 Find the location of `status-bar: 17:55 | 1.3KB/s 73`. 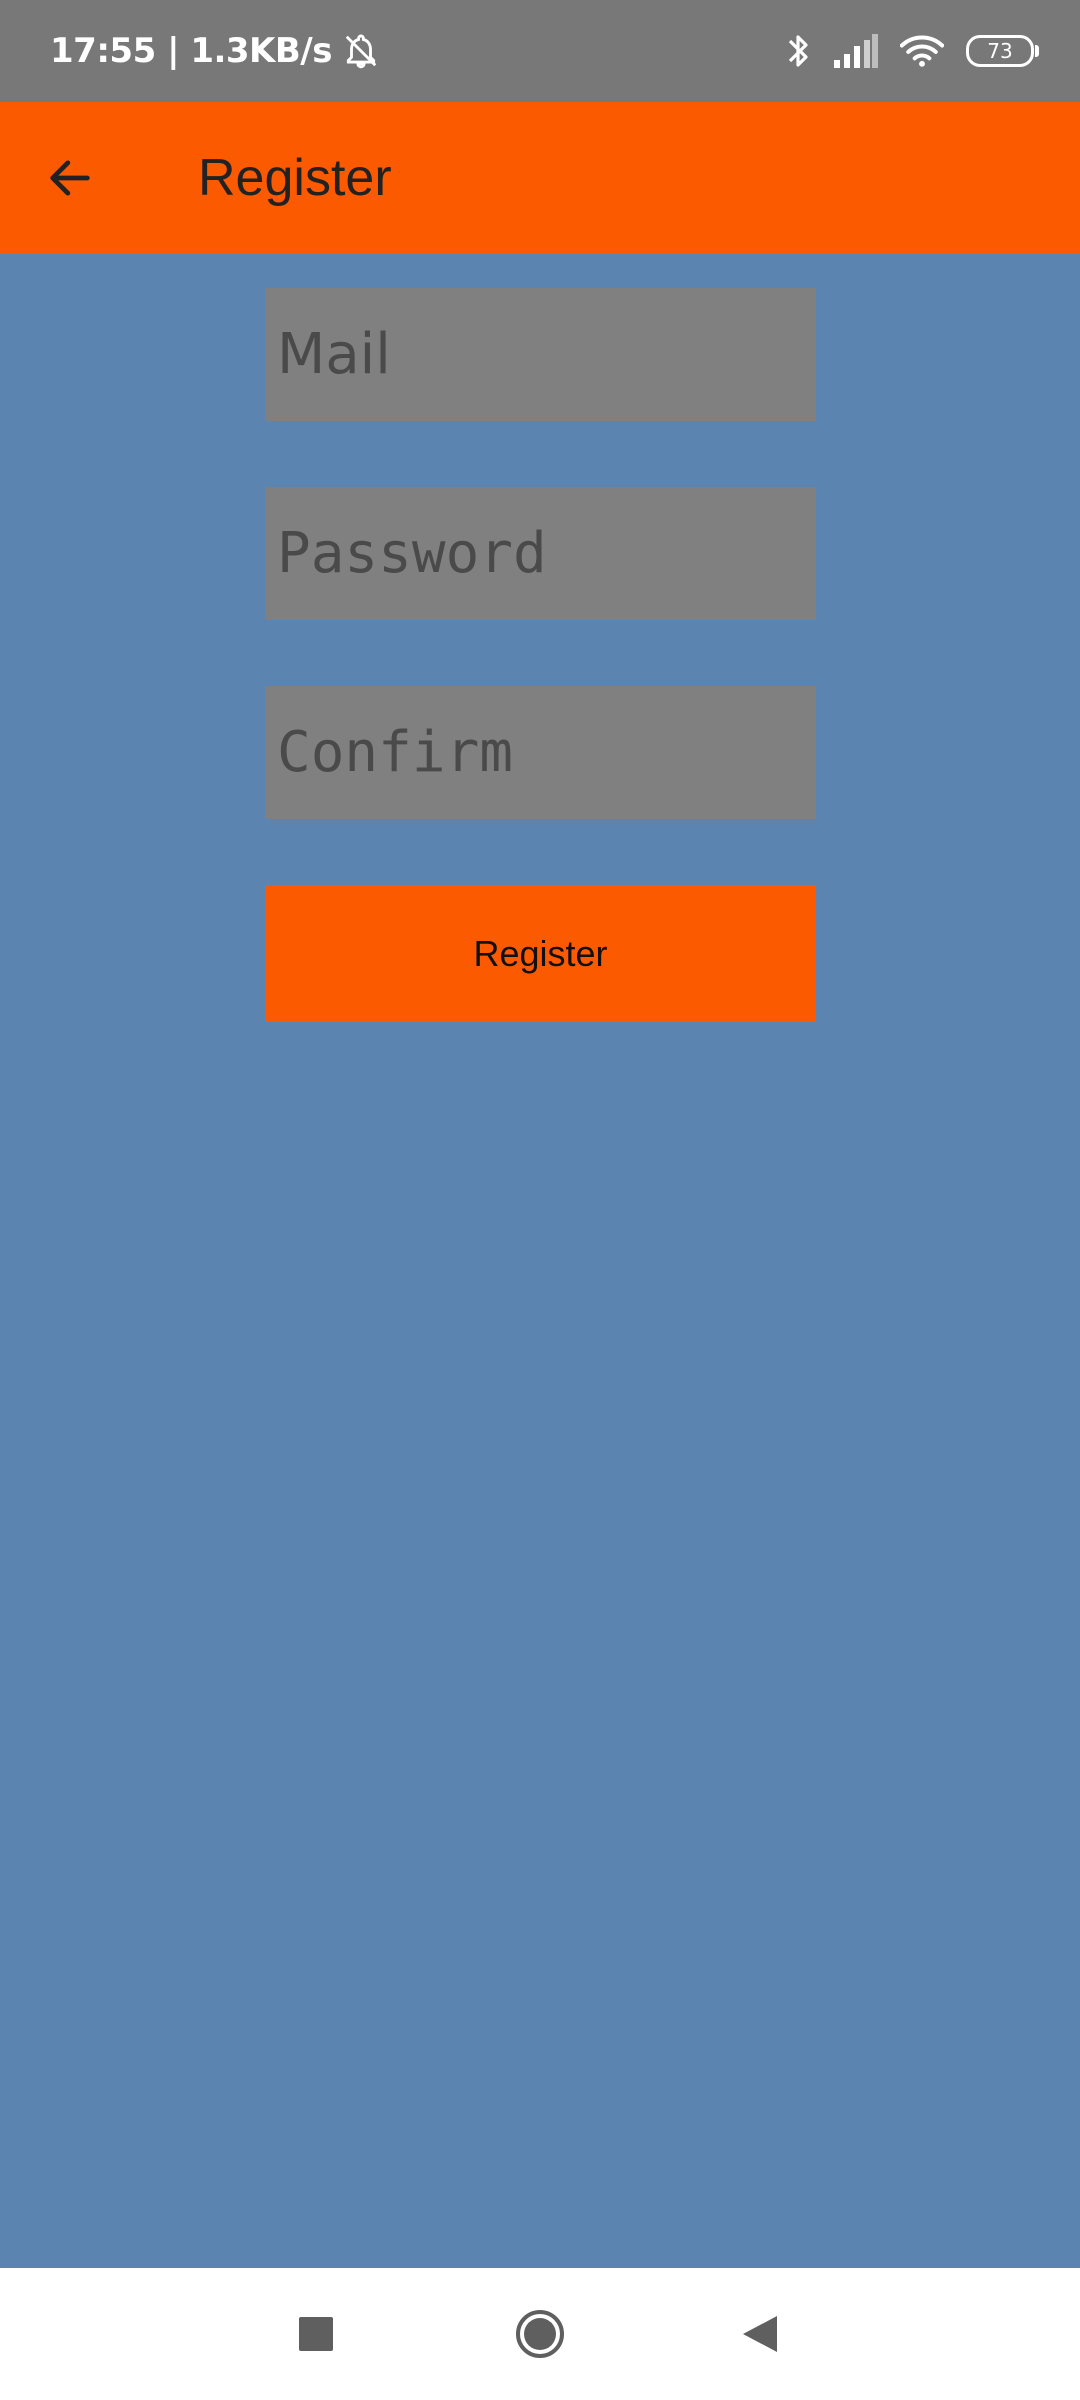

status-bar: 17:55 | 1.3KB/s 73 is located at coordinates (540, 51).